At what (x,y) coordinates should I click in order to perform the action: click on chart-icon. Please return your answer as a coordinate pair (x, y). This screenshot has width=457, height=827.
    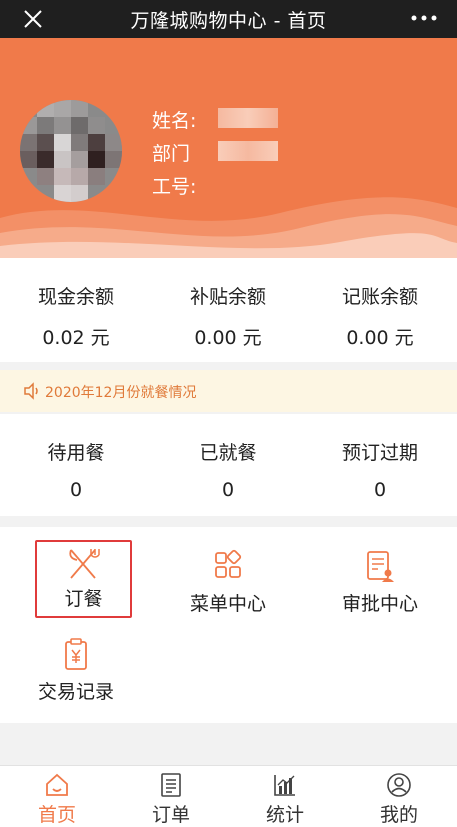
    Looking at the image, I should click on (284, 785).